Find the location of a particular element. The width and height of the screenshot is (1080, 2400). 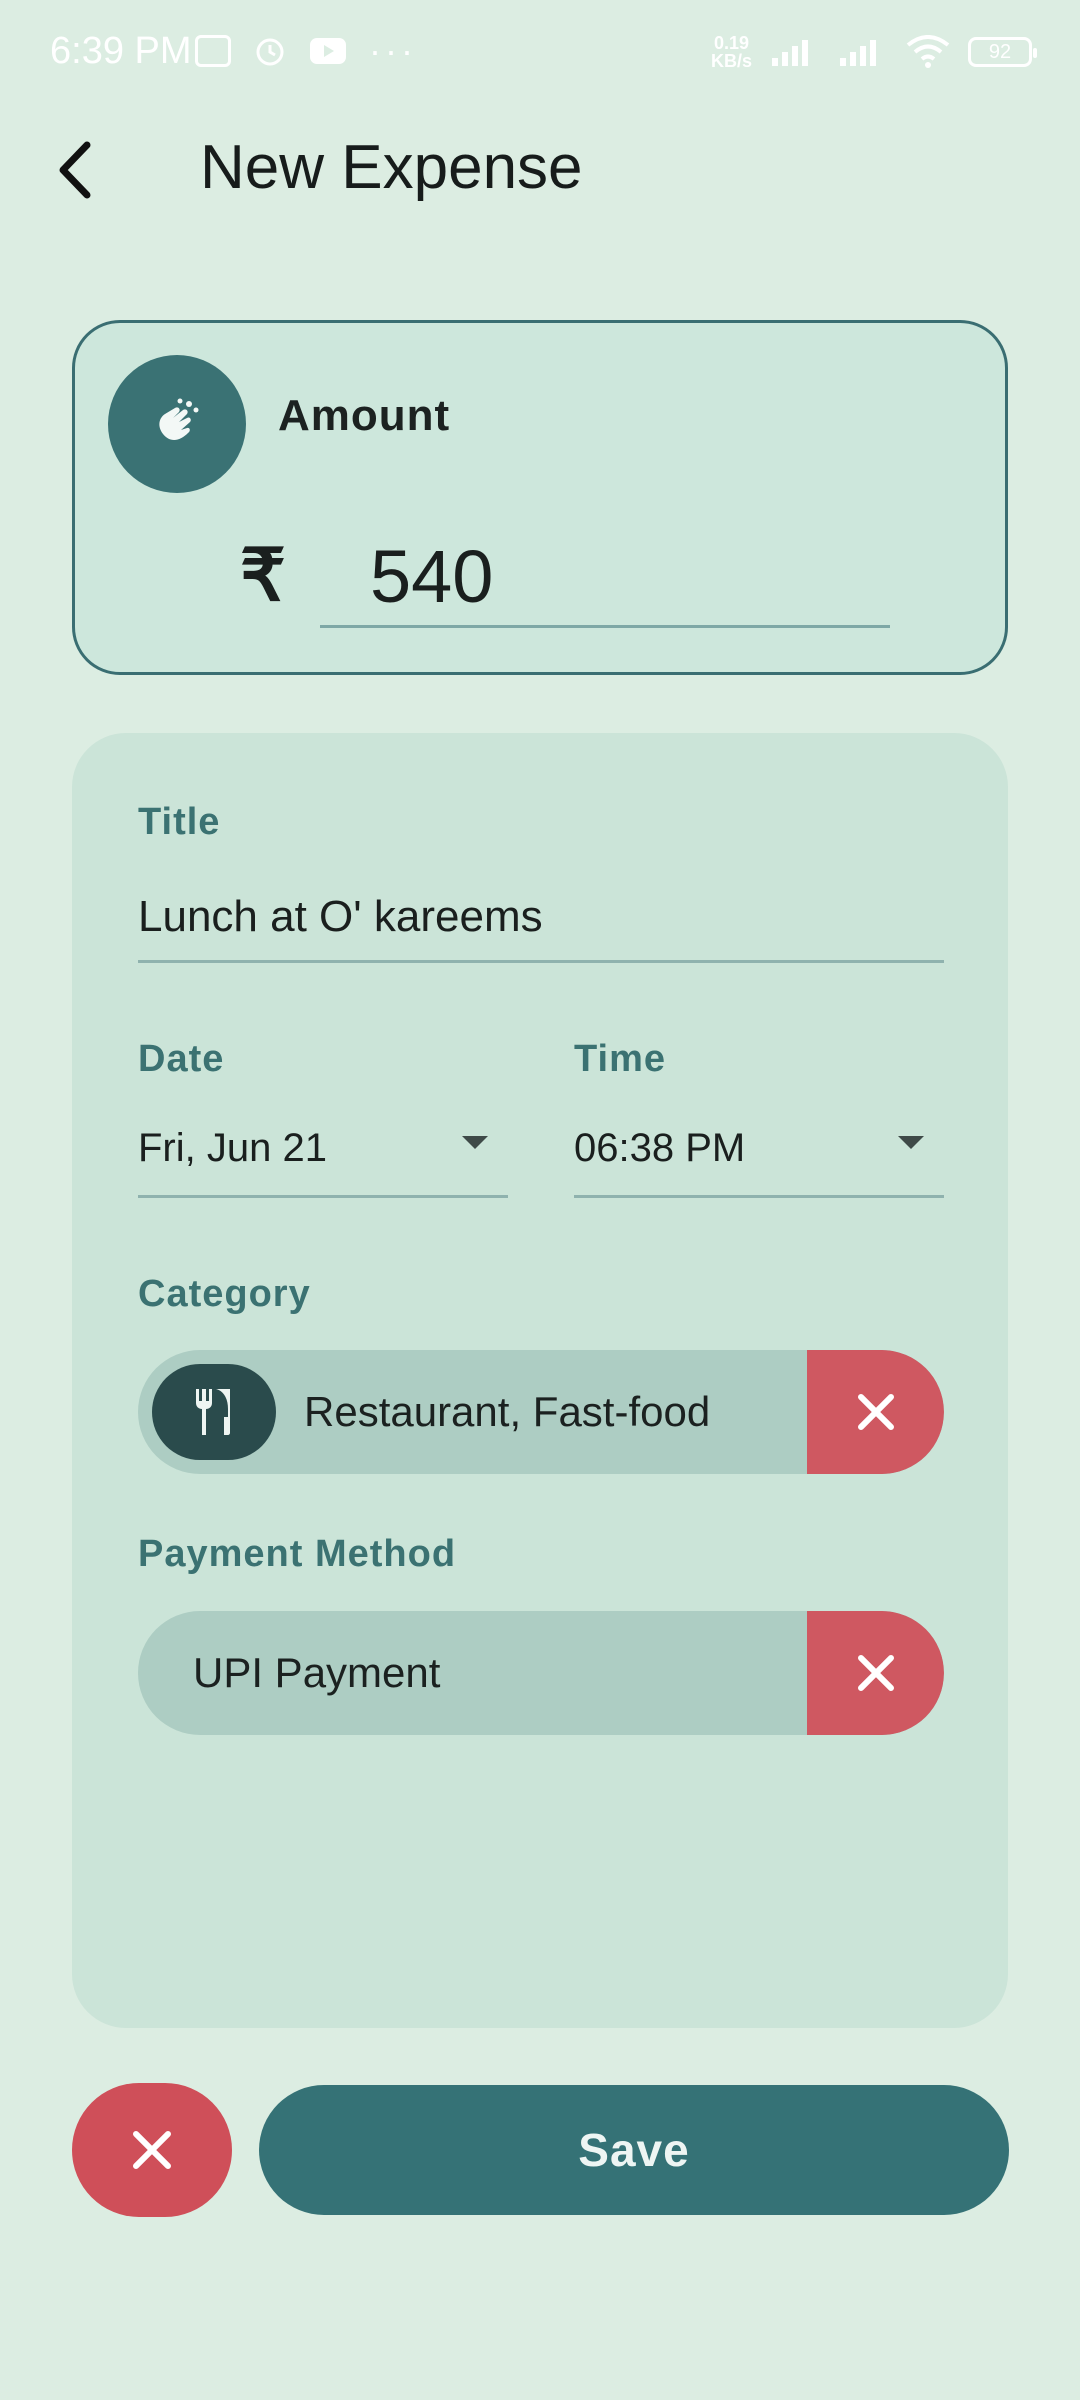

signal-icon is located at coordinates (790, 53).